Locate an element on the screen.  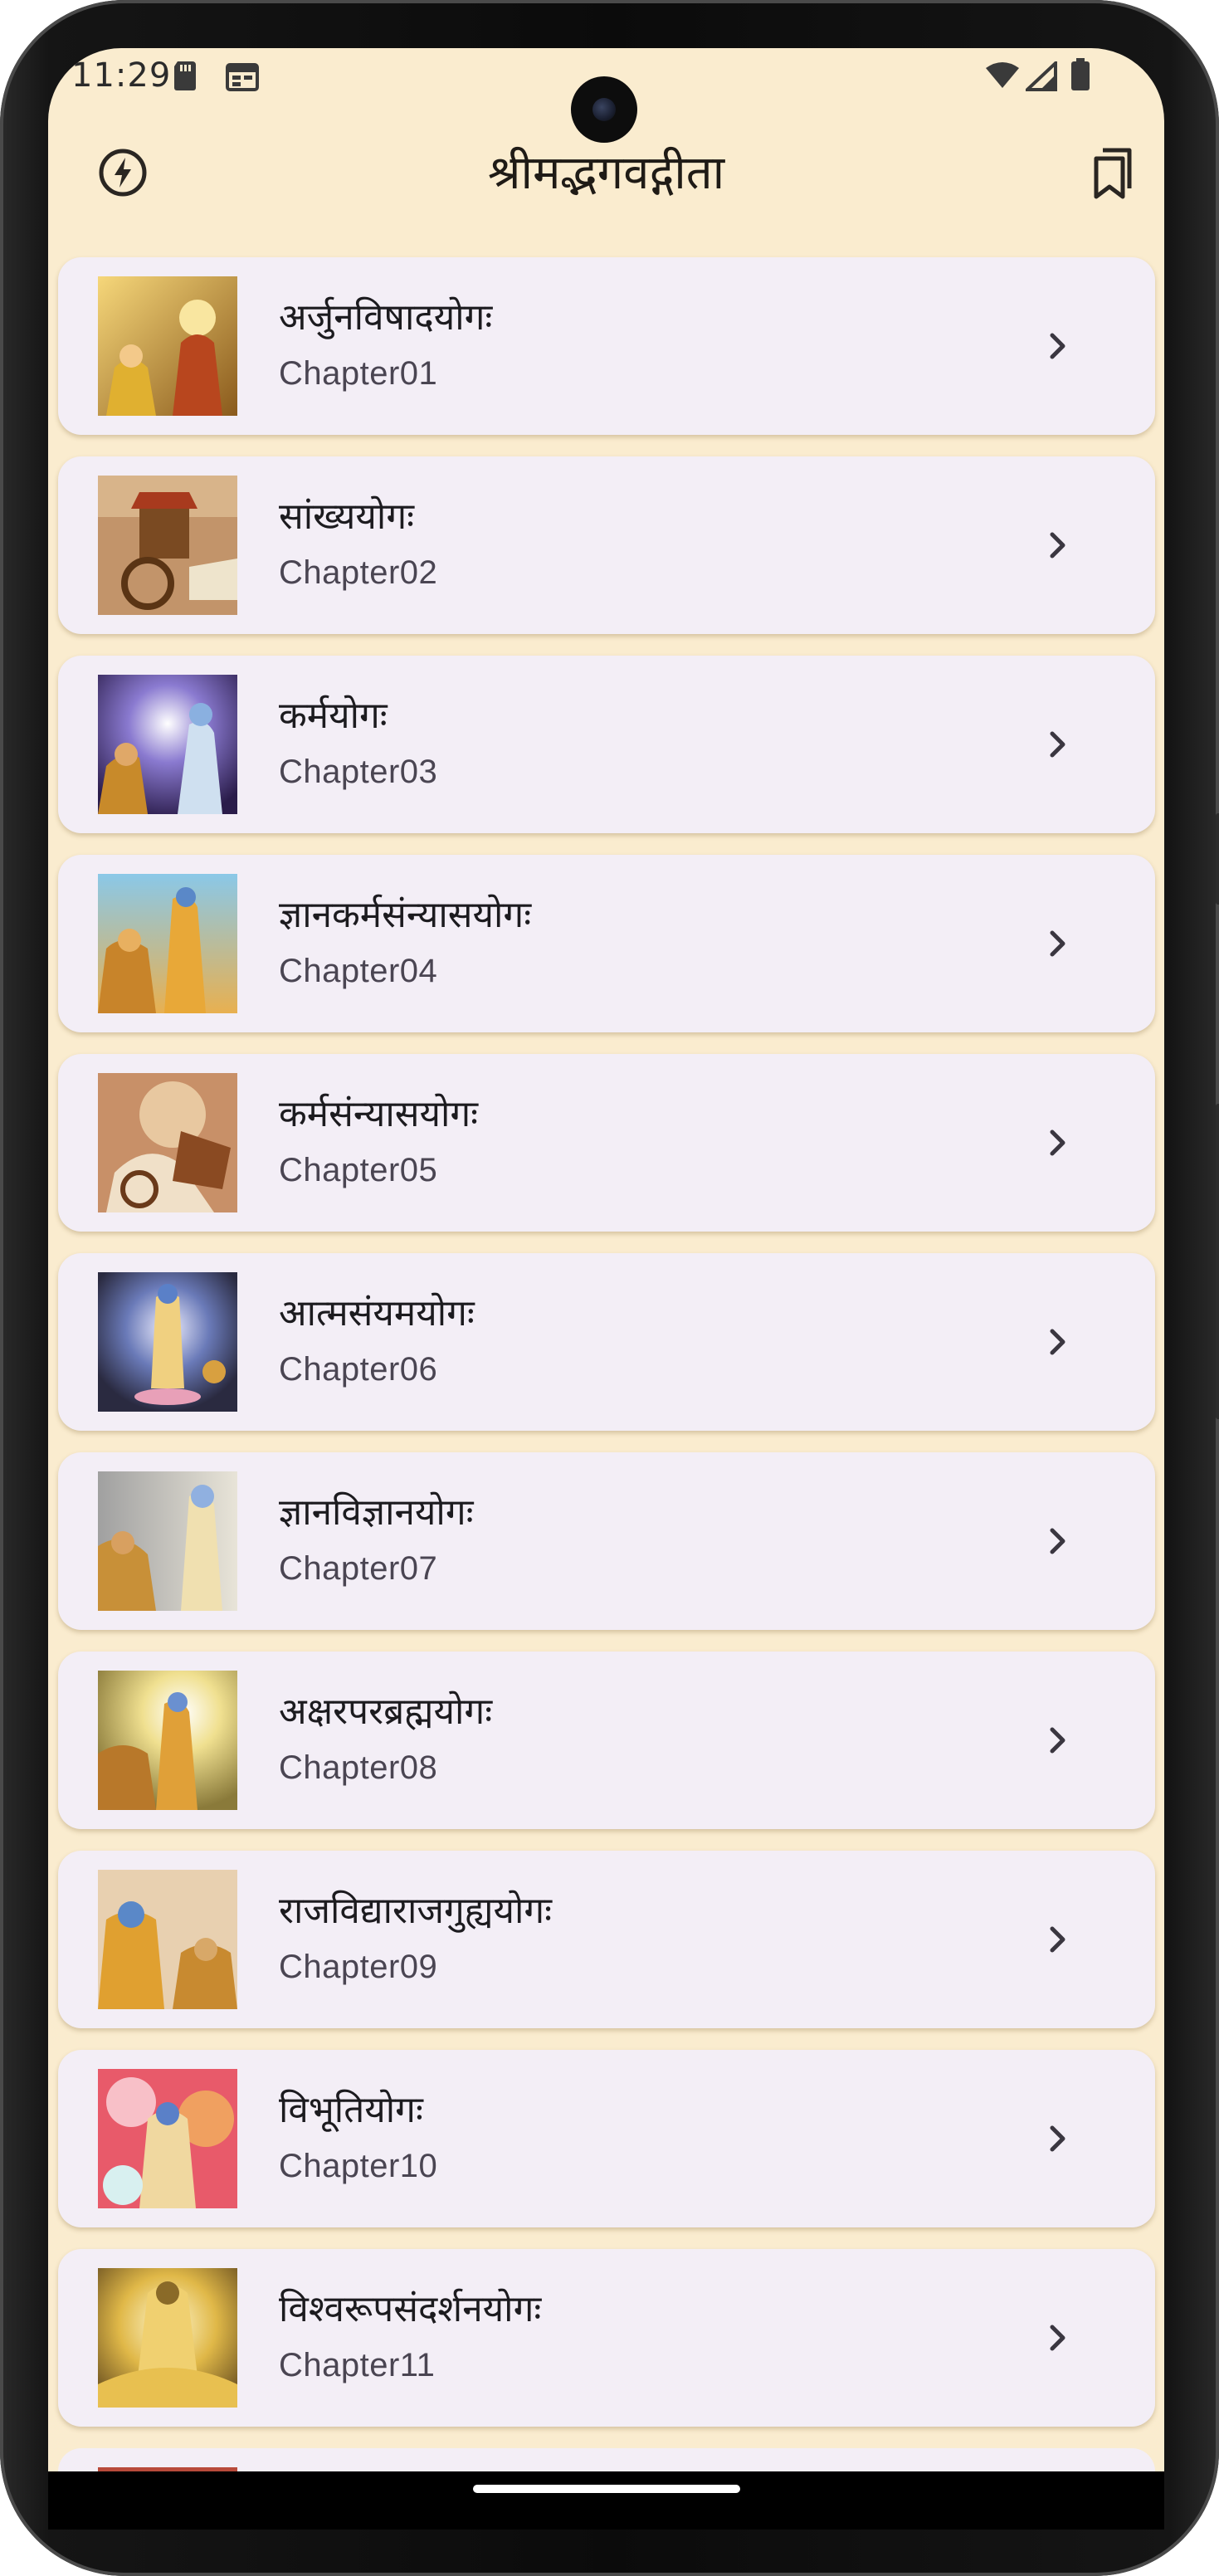
power-button is located at coordinates (1218, 859).